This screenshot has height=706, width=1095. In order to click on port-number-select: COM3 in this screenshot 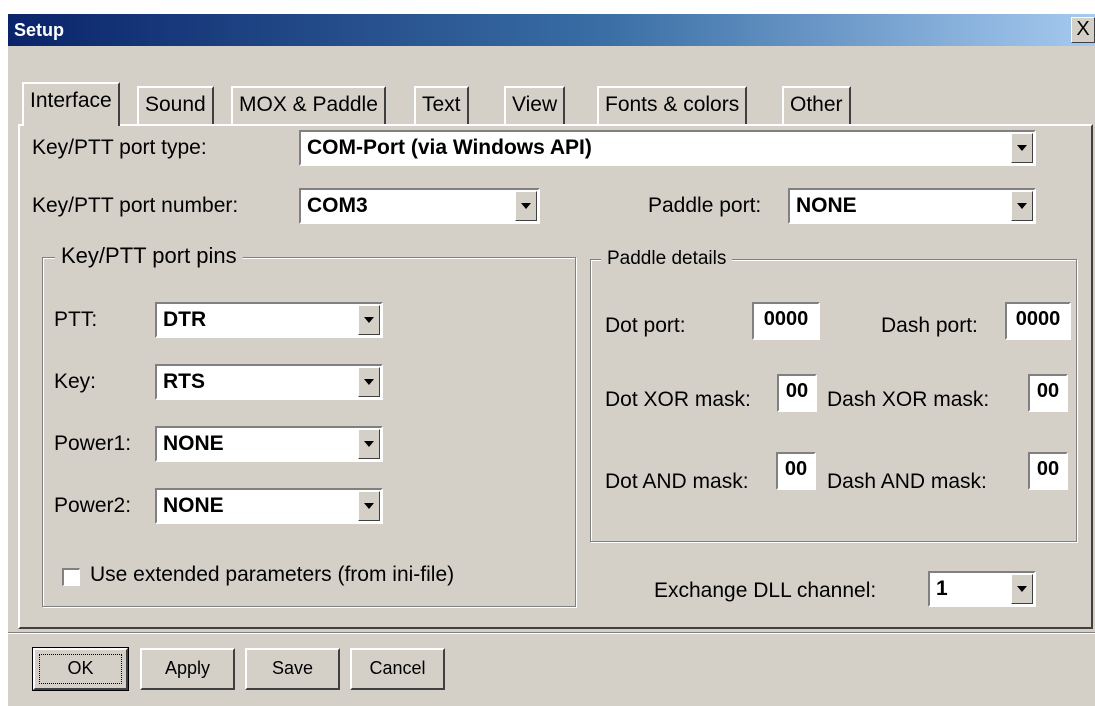, I will do `click(419, 206)`.